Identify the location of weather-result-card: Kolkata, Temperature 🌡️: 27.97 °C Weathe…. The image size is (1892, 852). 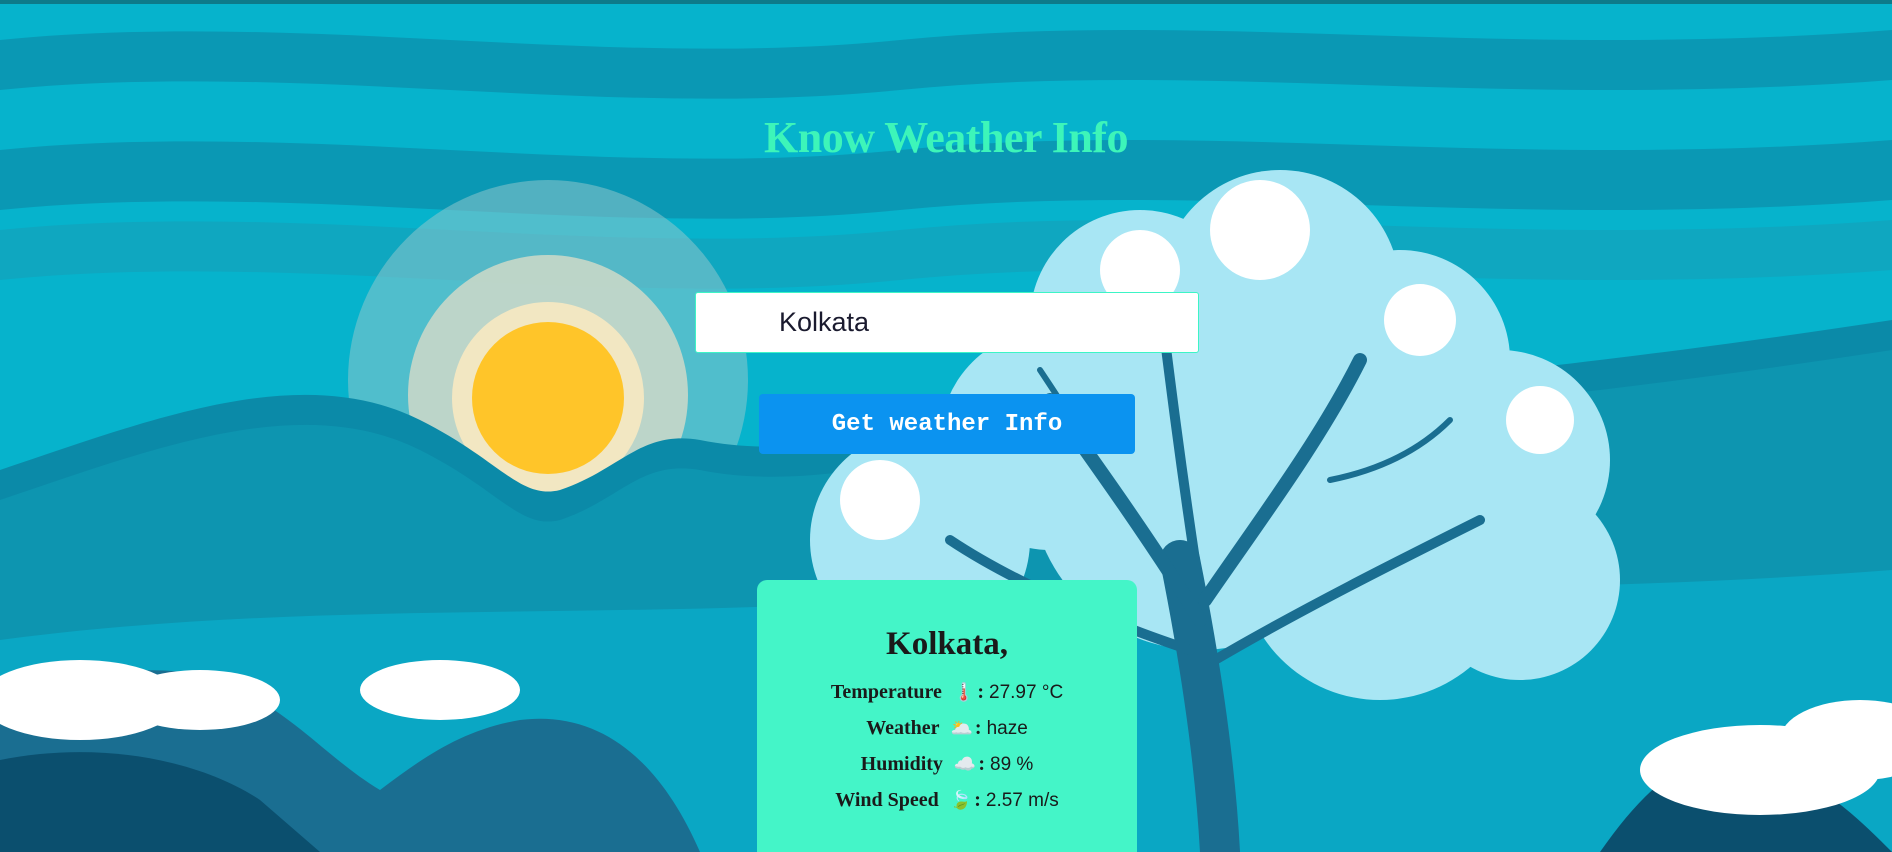
(947, 716).